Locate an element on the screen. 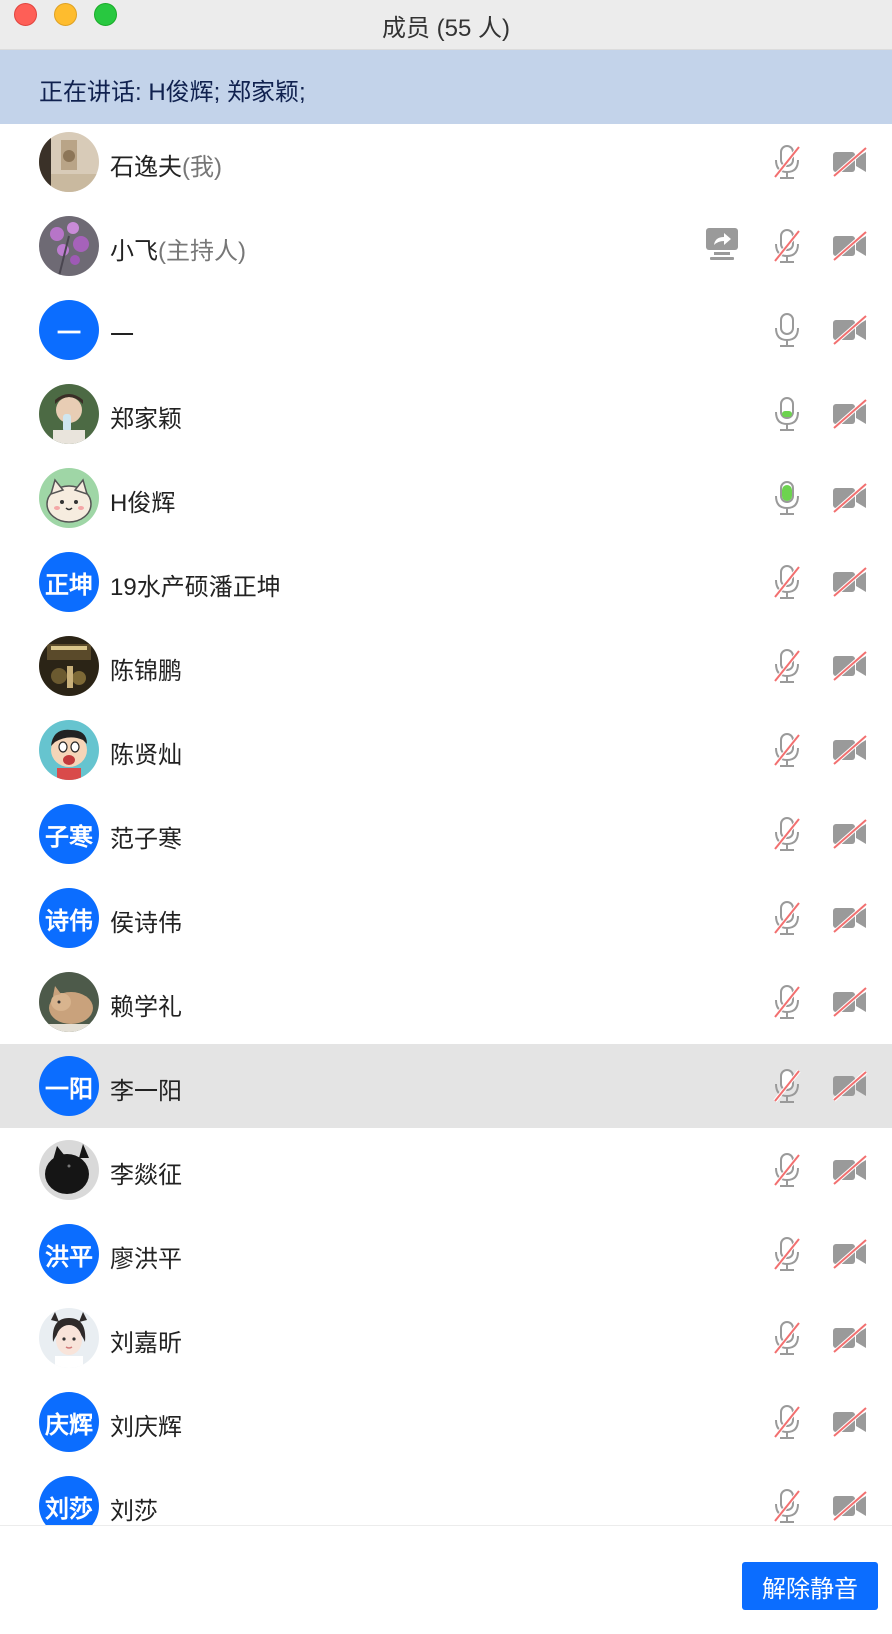  photo-avatar-cartoon-cat-icon is located at coordinates (69, 498).